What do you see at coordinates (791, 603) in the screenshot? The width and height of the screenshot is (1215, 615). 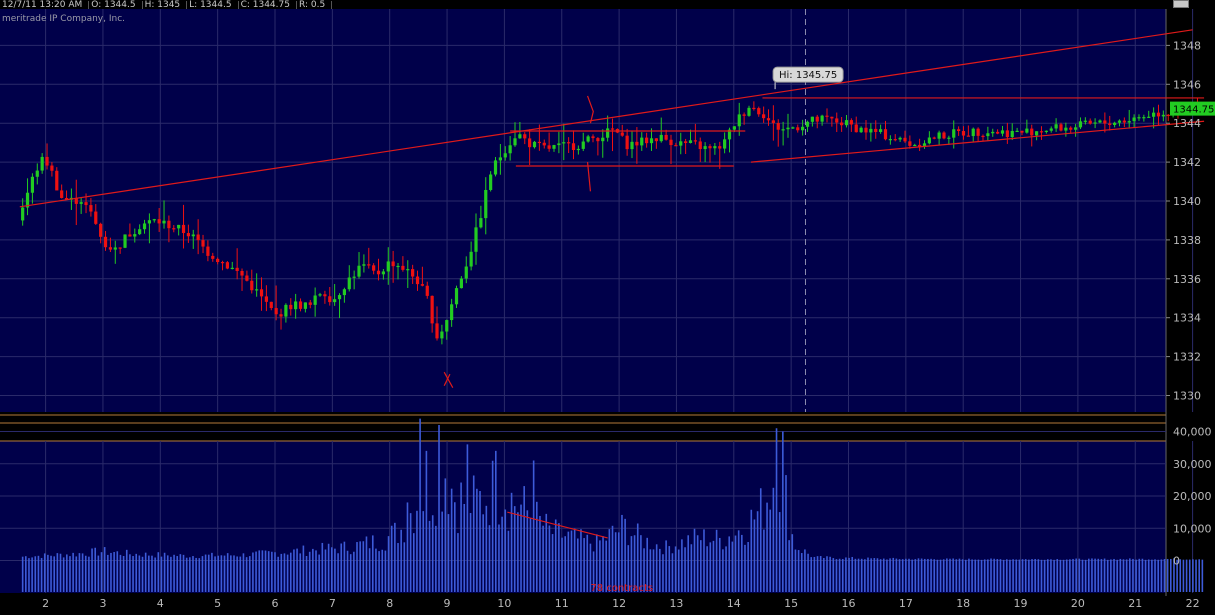 I see `x-tick-label: 15` at bounding box center [791, 603].